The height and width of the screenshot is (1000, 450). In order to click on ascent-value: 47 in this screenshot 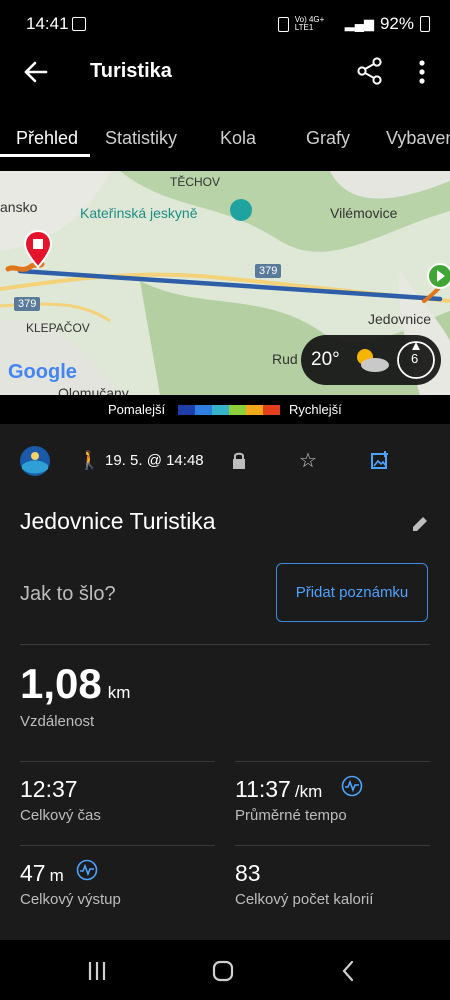, I will do `click(33, 873)`.